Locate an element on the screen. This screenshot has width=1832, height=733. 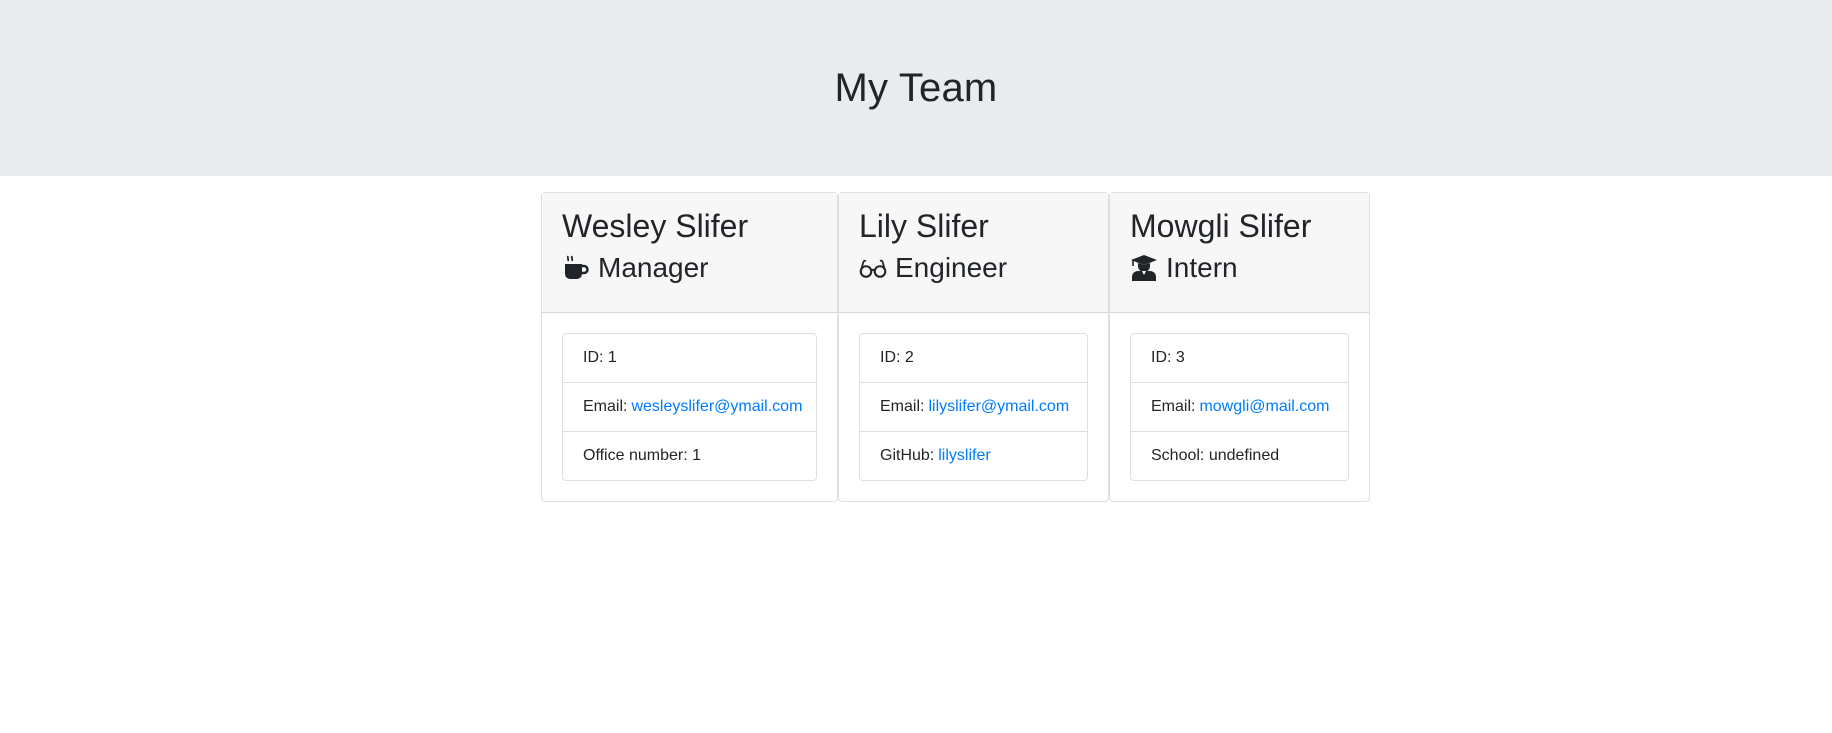
id-item: ID: 1 is located at coordinates (689, 358).